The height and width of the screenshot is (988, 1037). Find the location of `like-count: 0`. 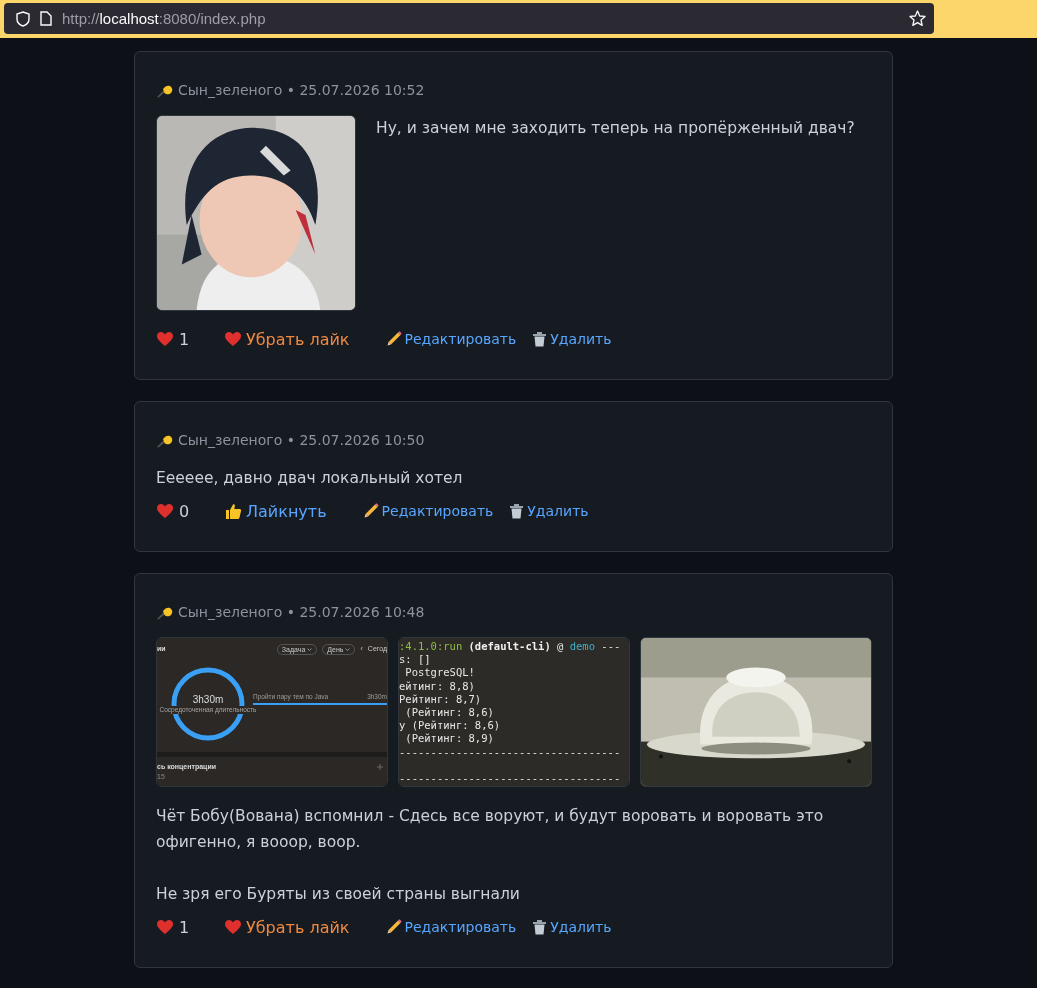

like-count: 0 is located at coordinates (190, 511).